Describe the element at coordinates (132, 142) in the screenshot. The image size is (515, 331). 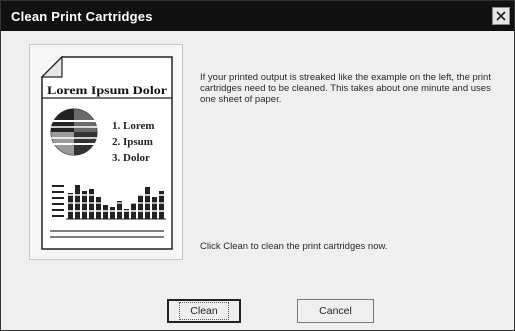
I see `sample-list-item-2: 2. Ipsum` at that location.